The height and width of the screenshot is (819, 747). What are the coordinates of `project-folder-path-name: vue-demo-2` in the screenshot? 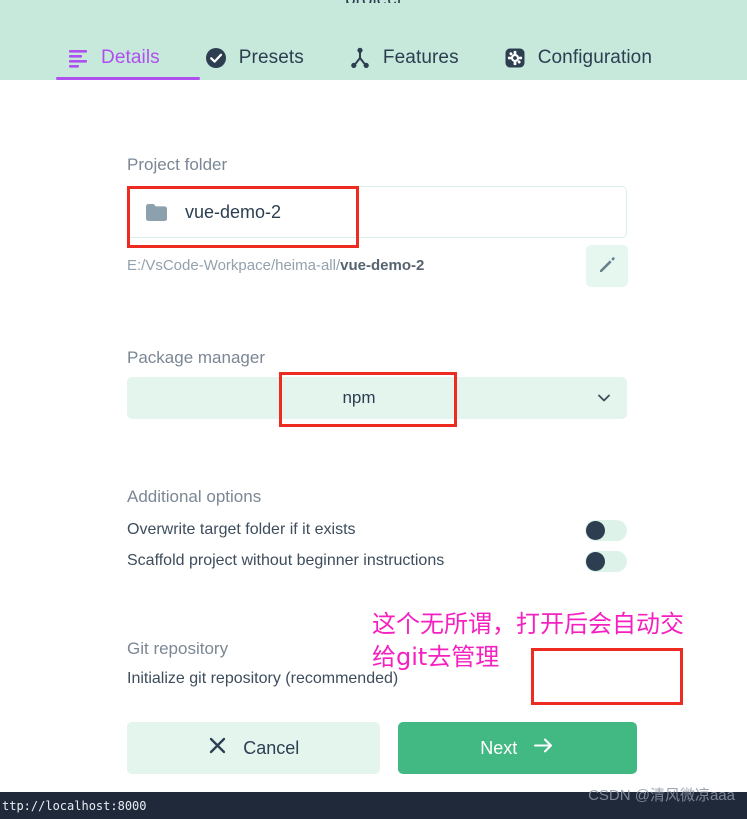 It's located at (382, 265).